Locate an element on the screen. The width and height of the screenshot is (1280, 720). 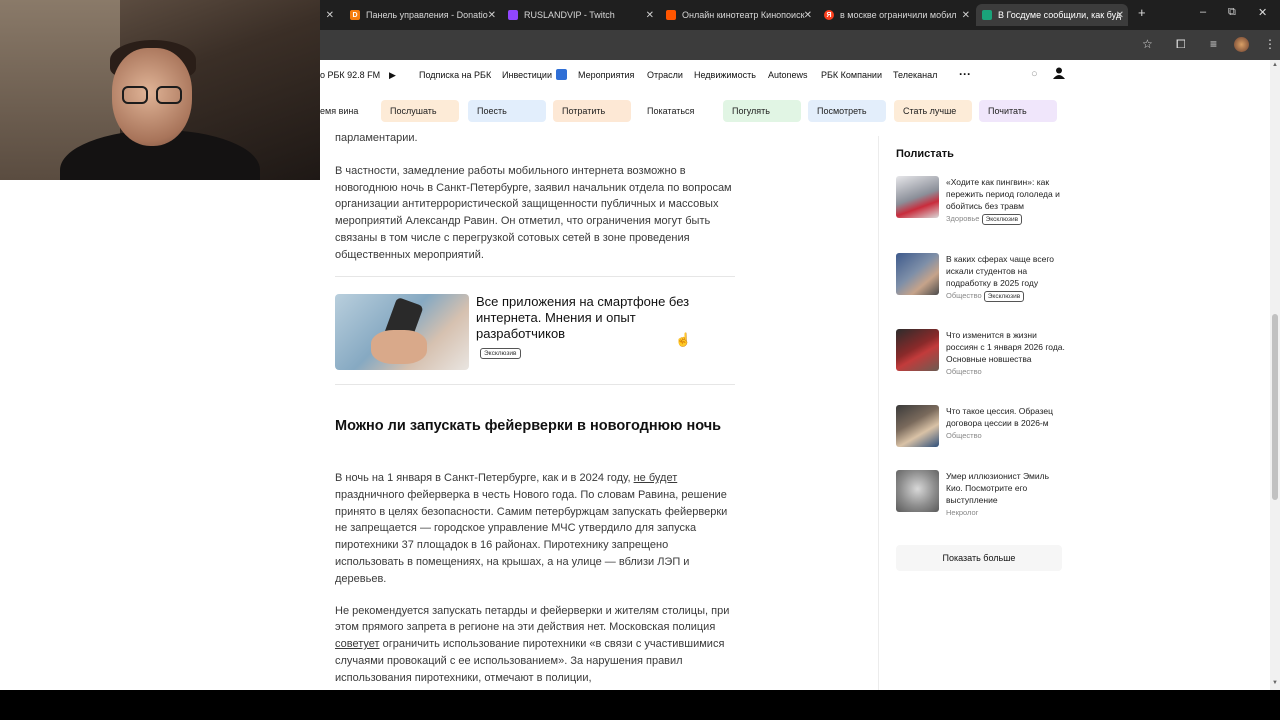
nav-realty: Недвижимость is located at coordinates (725, 75).